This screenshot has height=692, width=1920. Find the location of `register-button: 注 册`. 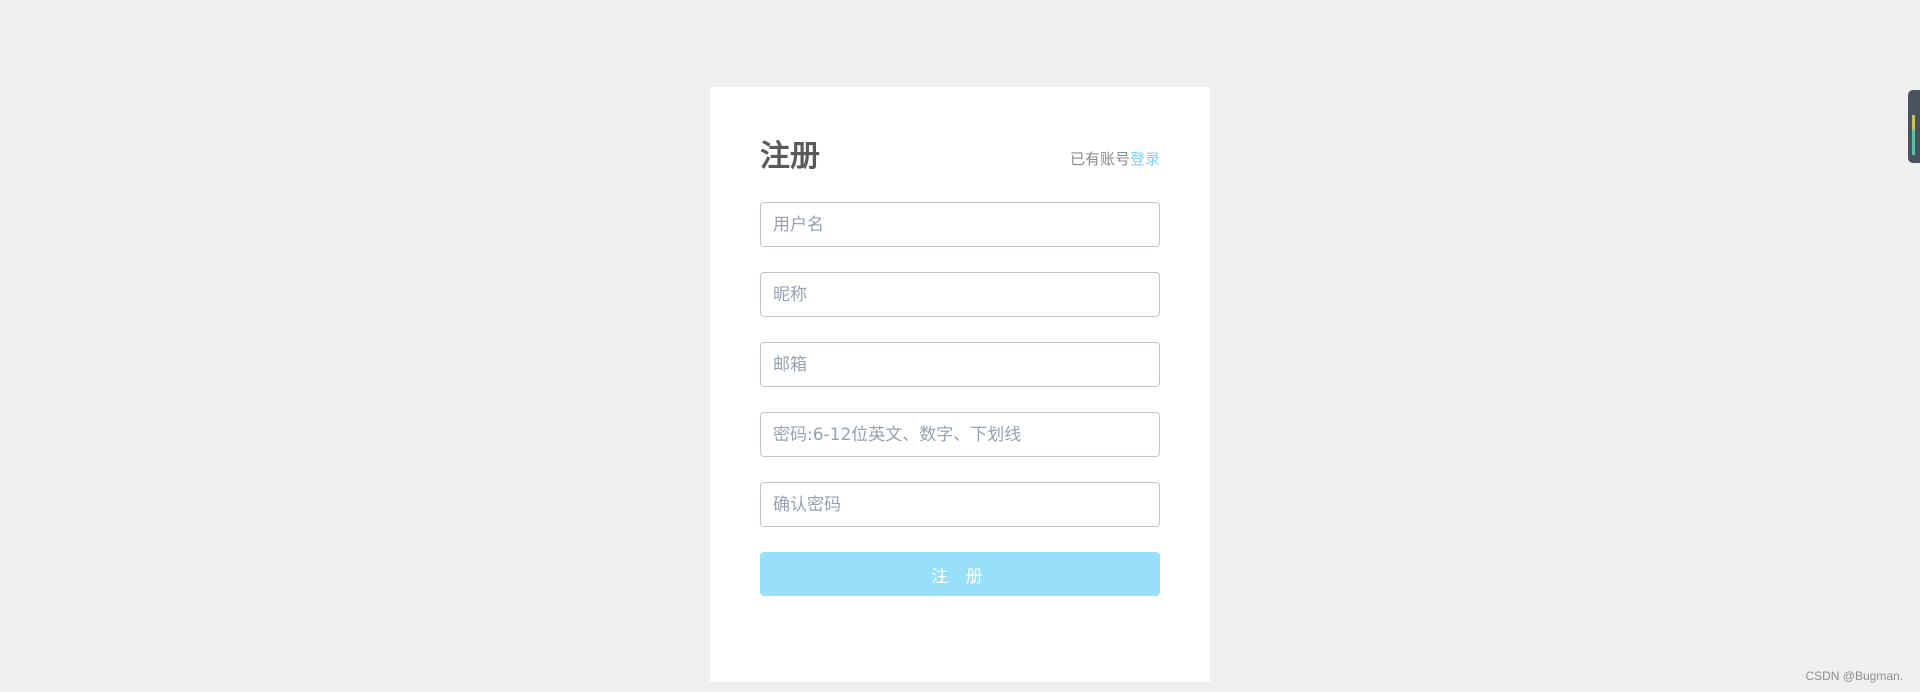

register-button: 注 册 is located at coordinates (960, 574).